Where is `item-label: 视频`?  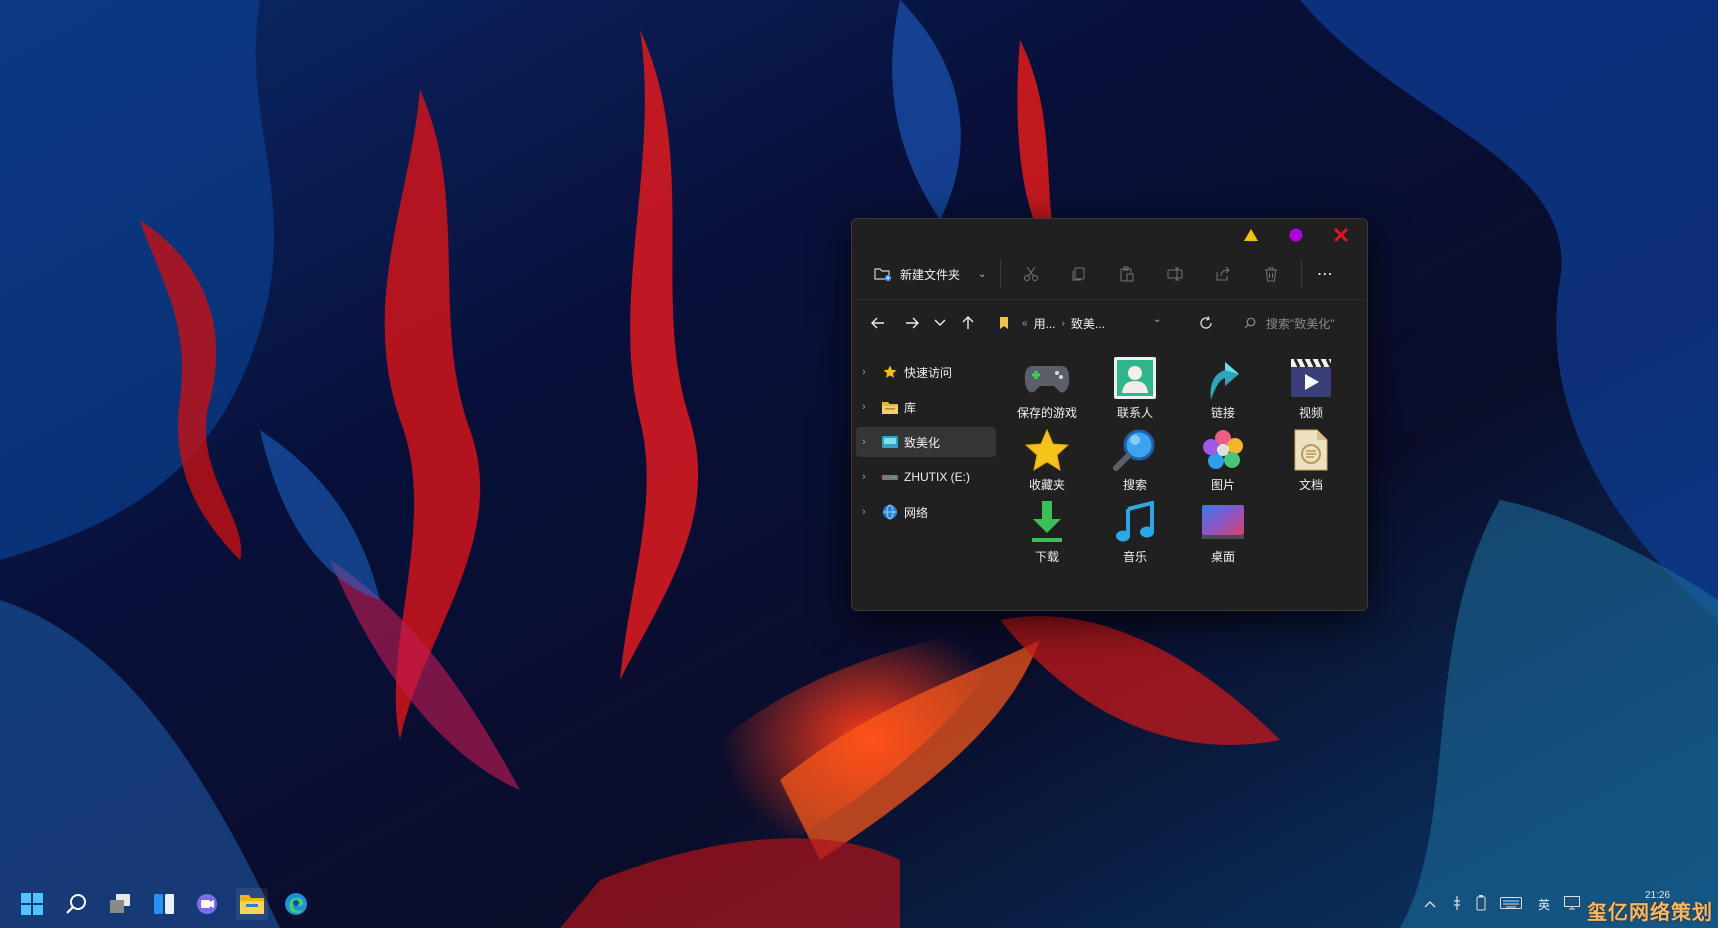
item-label: 视频 is located at coordinates (1310, 413).